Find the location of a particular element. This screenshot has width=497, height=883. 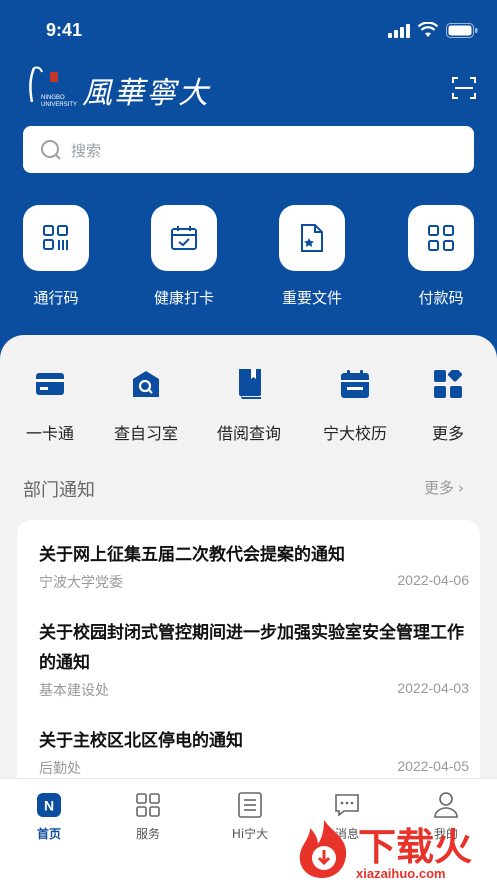

calendar-icon is located at coordinates (355, 384).